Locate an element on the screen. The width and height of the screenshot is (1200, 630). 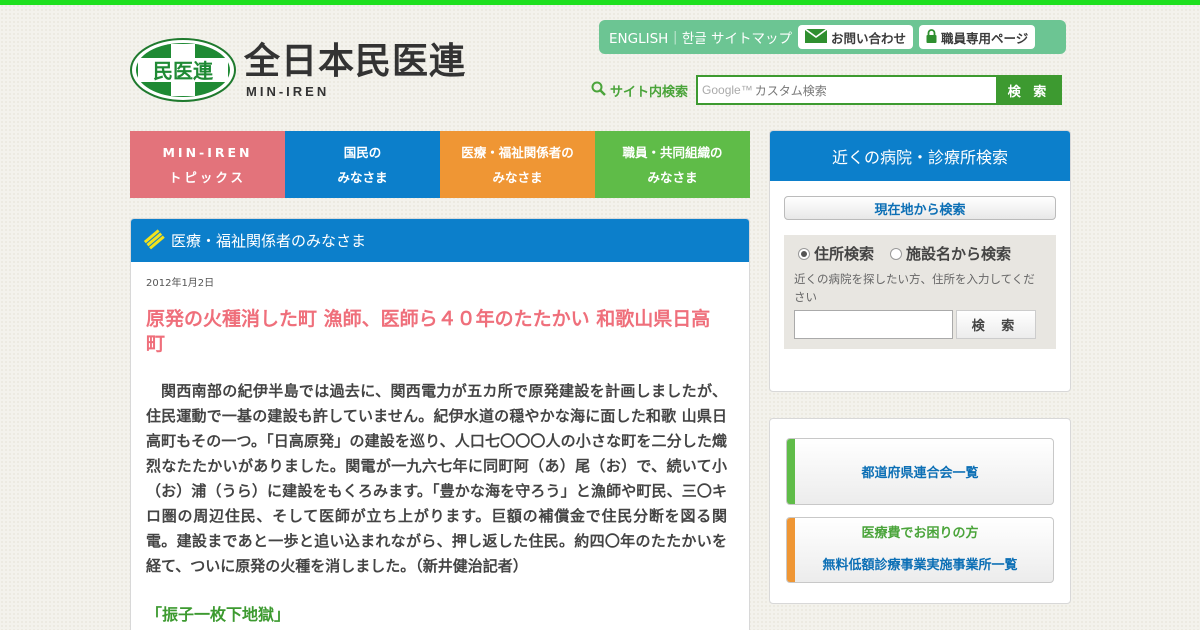
pencil-icon is located at coordinates (154, 241).